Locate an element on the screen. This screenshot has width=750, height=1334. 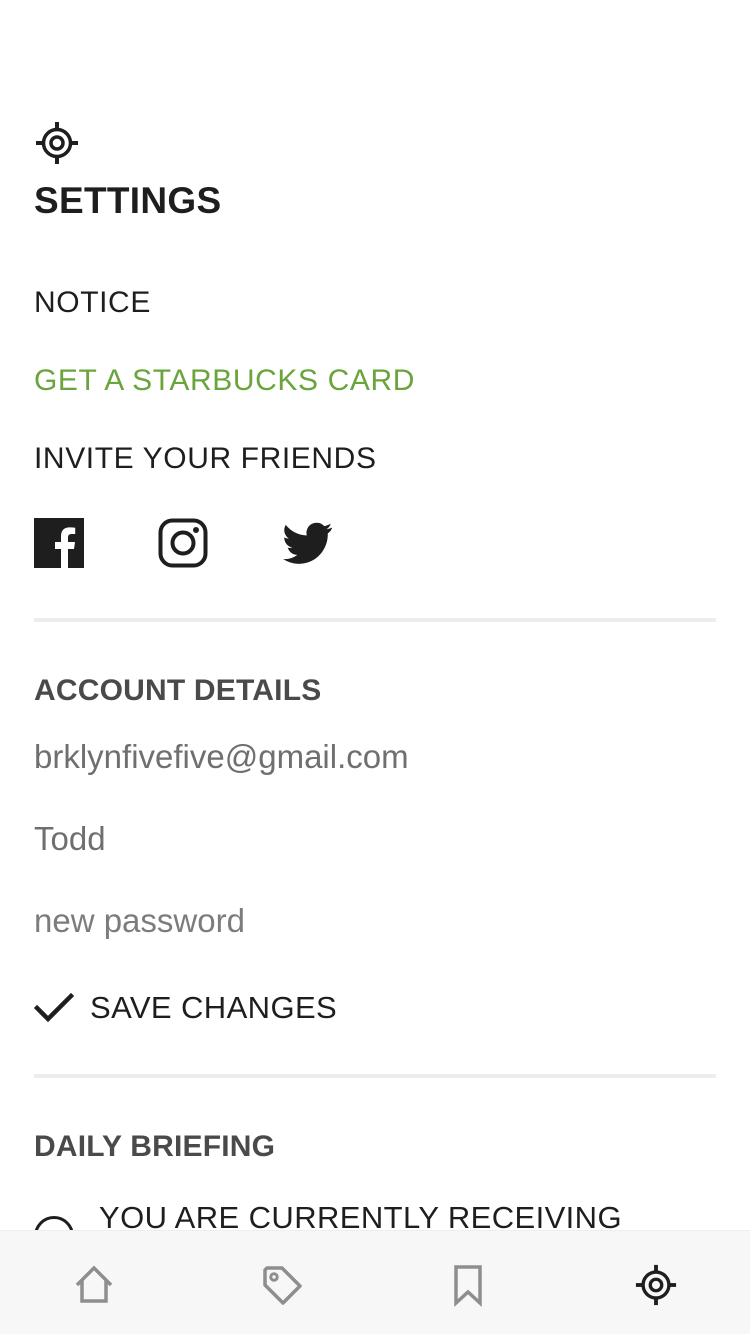
page-title: SETTINGS is located at coordinates (128, 200).